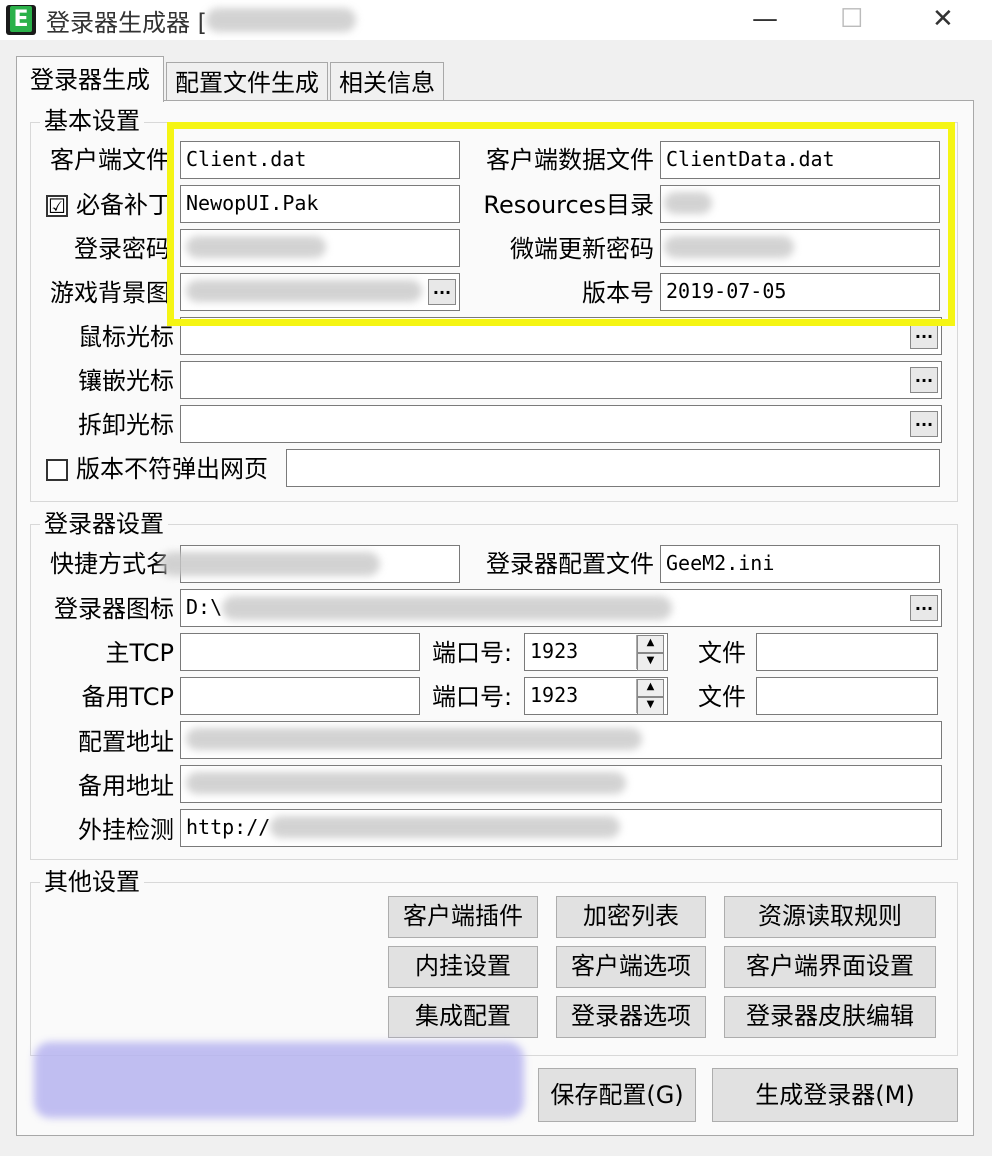  I want to click on mouse-cursor-label: 鼠标光标, so click(126, 337).